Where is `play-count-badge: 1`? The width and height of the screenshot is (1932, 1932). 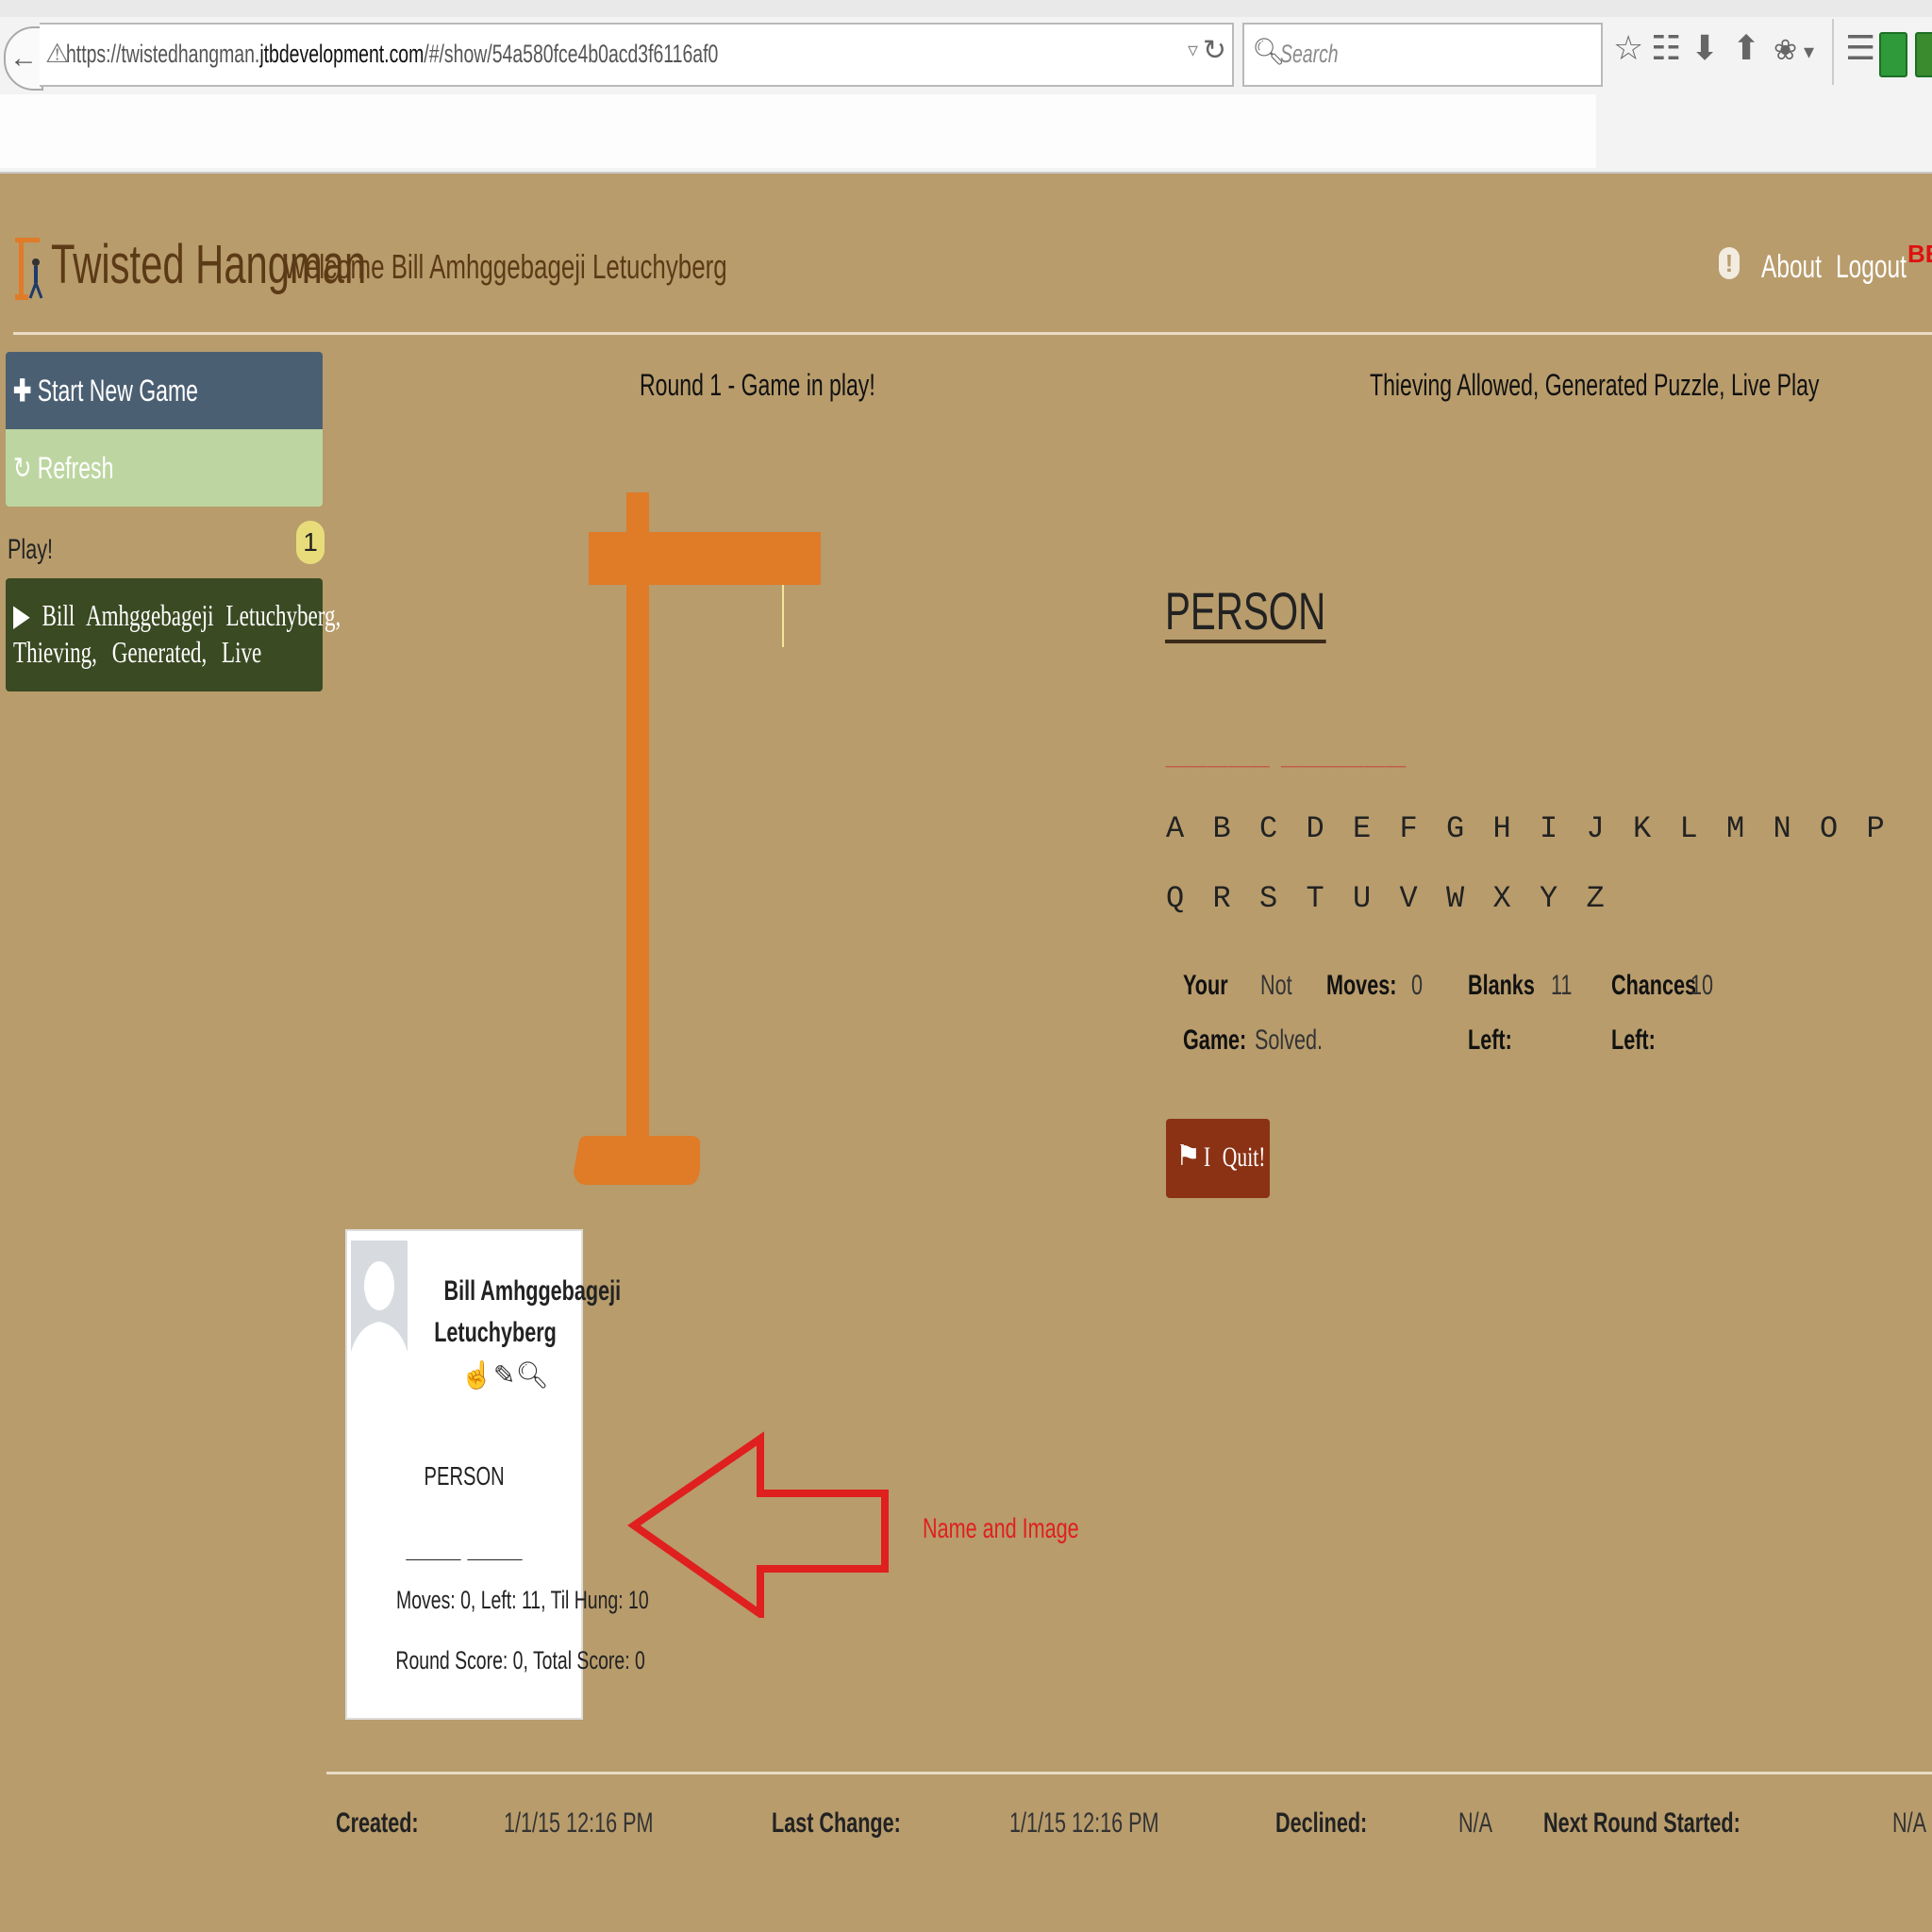 play-count-badge: 1 is located at coordinates (310, 542).